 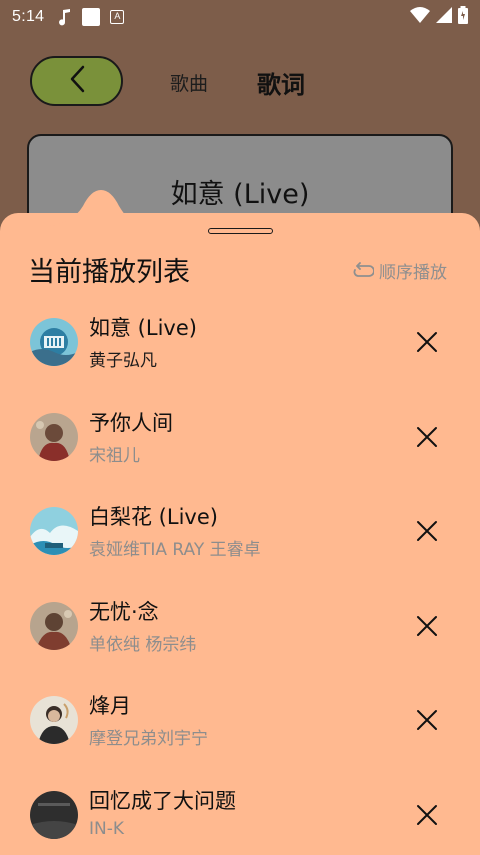 I want to click on song-artist: 袁娅维TIA RAY 王睿卓, so click(x=175, y=550).